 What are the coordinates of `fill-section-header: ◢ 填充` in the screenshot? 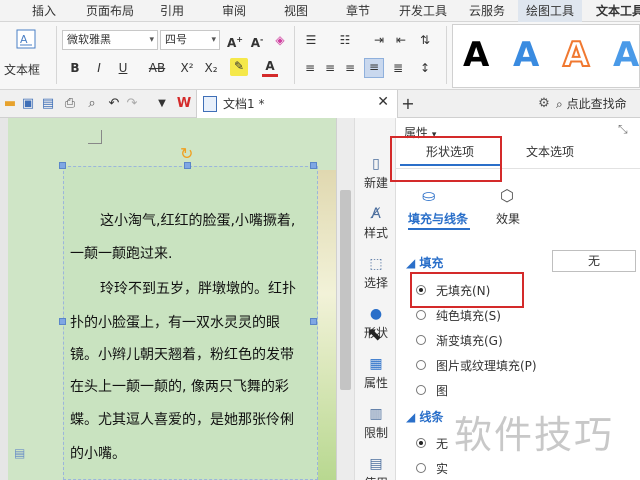 It's located at (424, 262).